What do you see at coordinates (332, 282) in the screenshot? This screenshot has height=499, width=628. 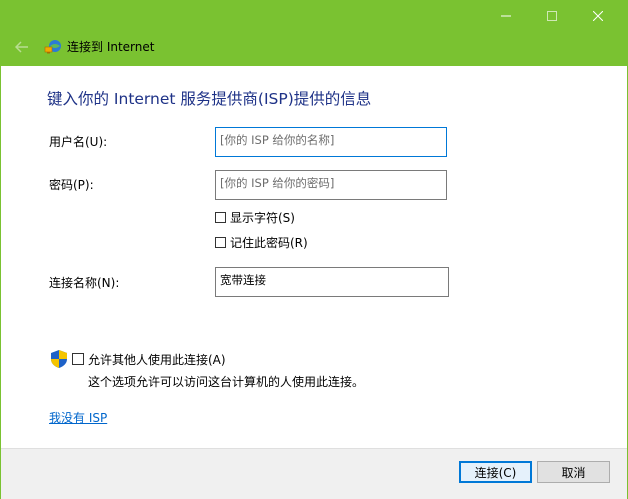 I see `connection-name-input: 宽带连接` at bounding box center [332, 282].